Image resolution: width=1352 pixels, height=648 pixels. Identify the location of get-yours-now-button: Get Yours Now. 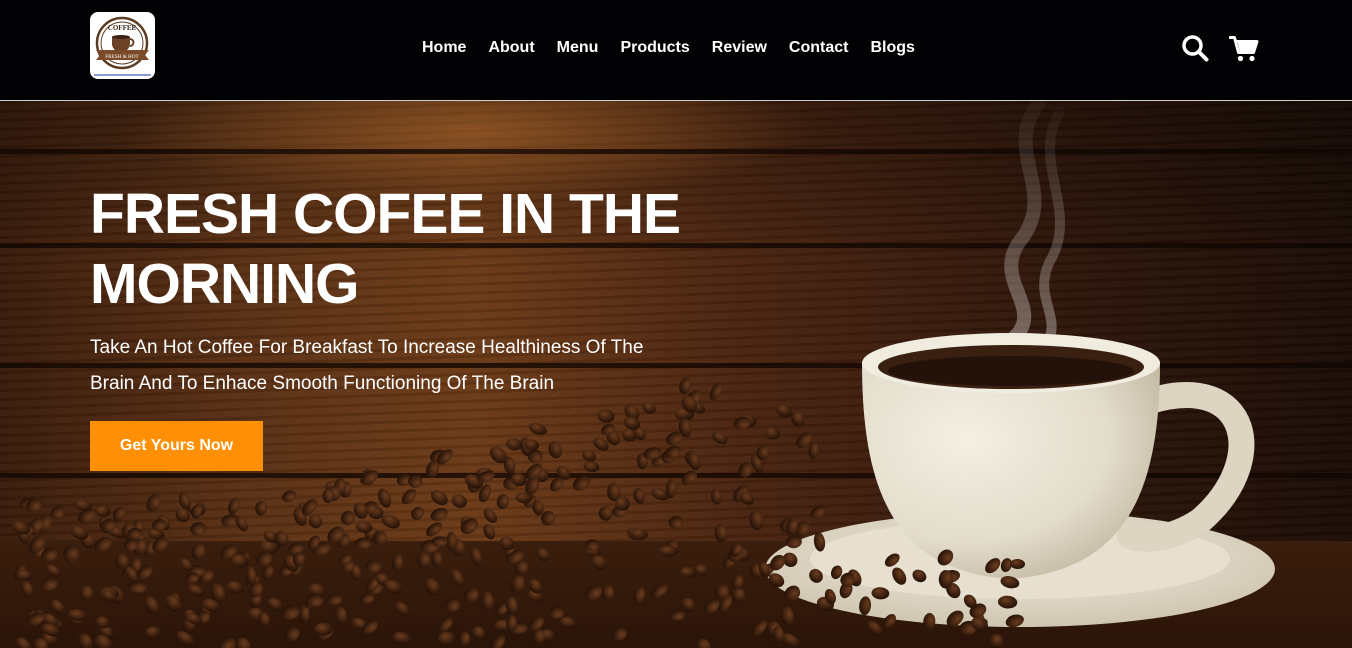
(176, 446).